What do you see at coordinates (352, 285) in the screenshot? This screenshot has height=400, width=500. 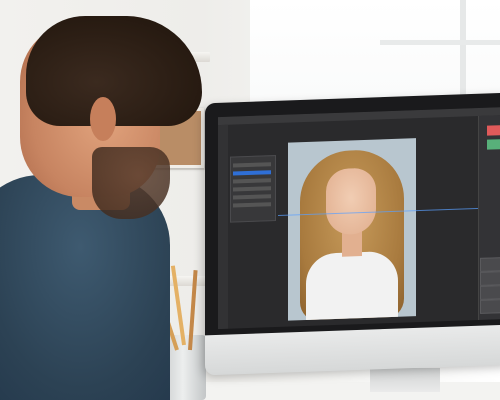 I see `portrait-shirt` at bounding box center [352, 285].